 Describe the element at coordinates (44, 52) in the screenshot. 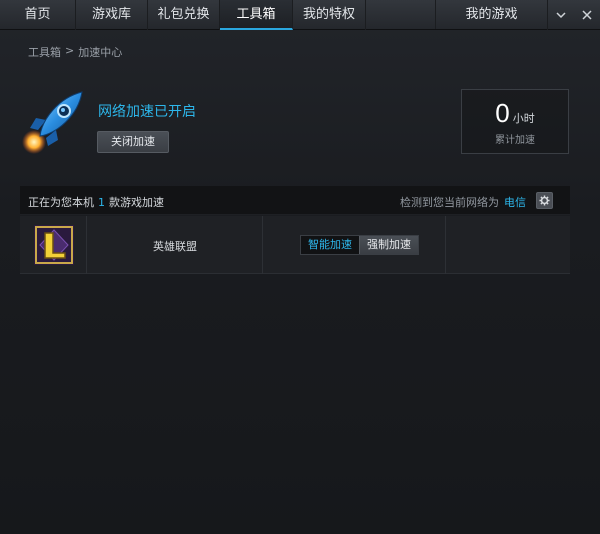

I see `breadcrumb-root: 工具箱` at that location.